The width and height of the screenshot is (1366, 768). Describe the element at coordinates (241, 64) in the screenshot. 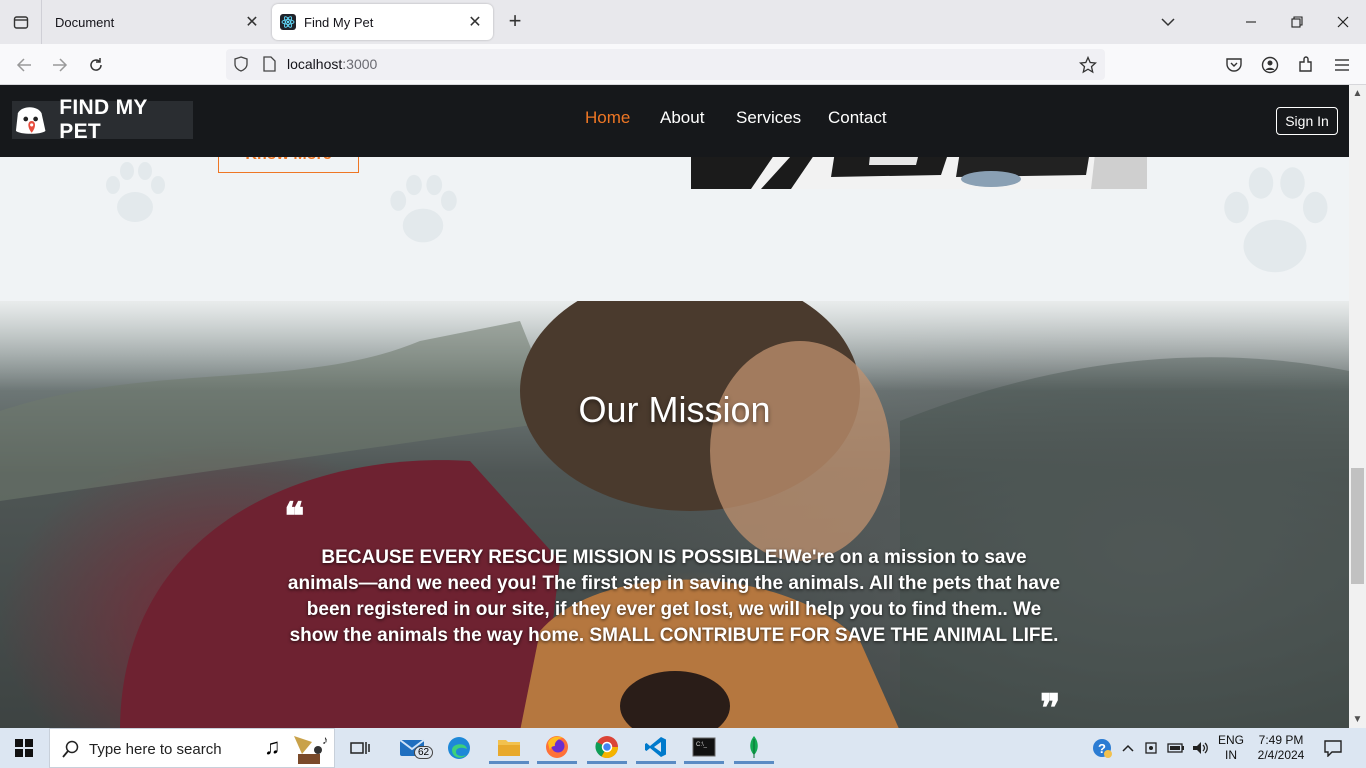

I see `shield-icon` at that location.